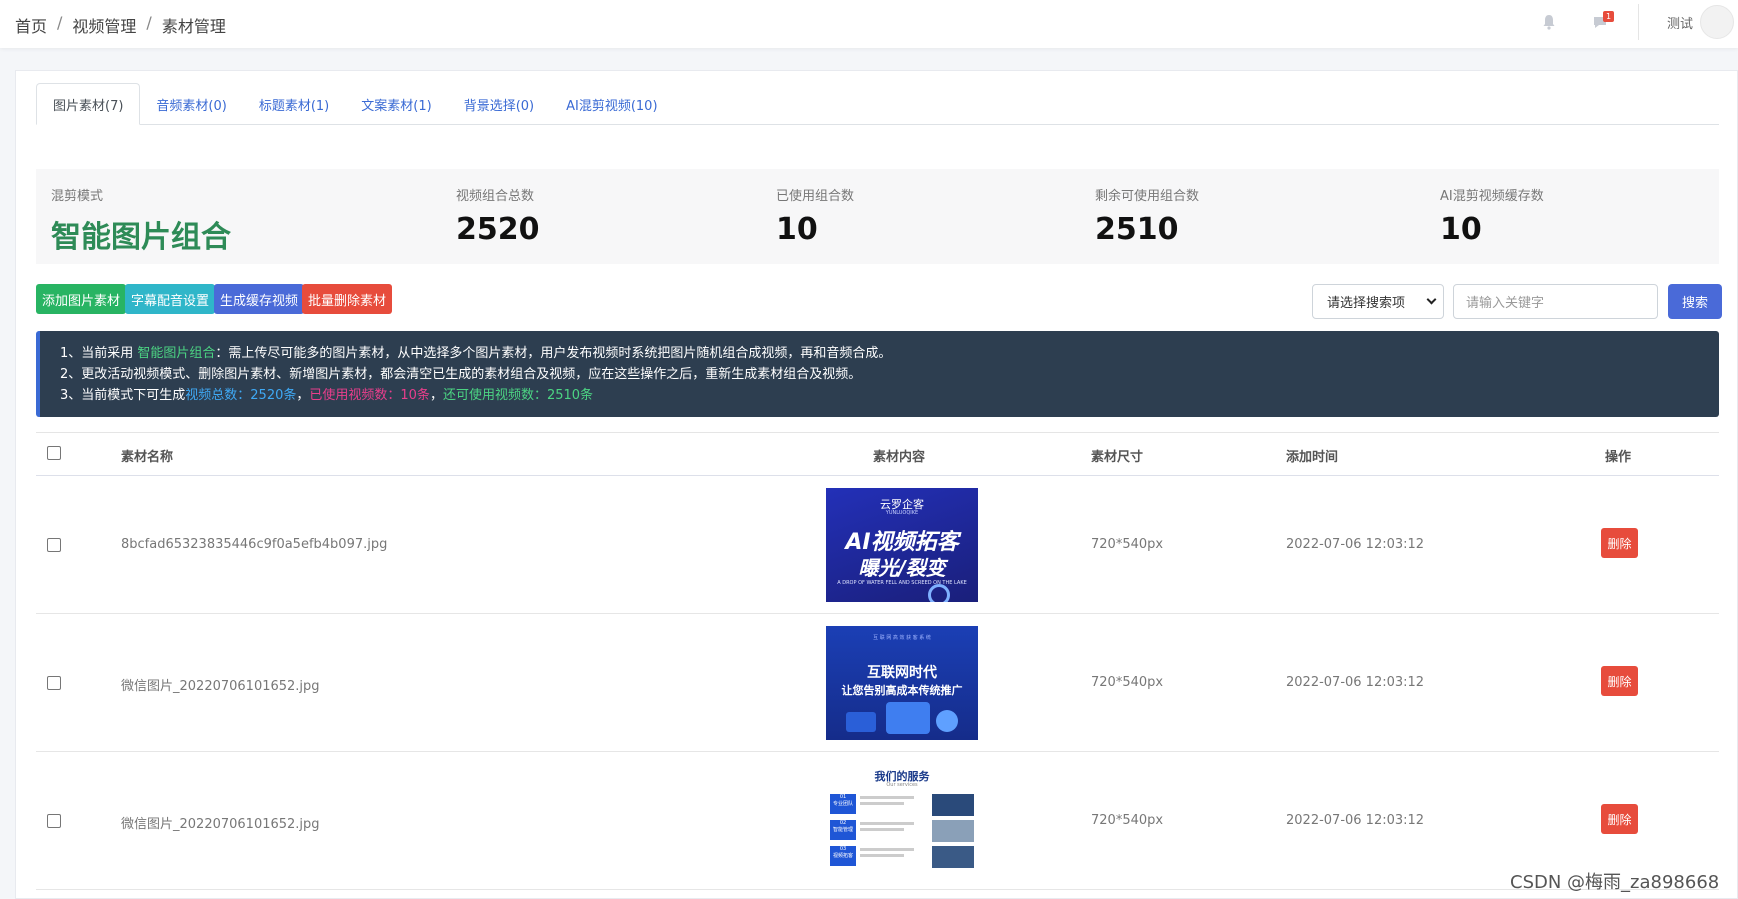 This screenshot has height=899, width=1738. Describe the element at coordinates (611, 104) in the screenshot. I see `tab-ai-video: AI混剪视频(10)` at that location.